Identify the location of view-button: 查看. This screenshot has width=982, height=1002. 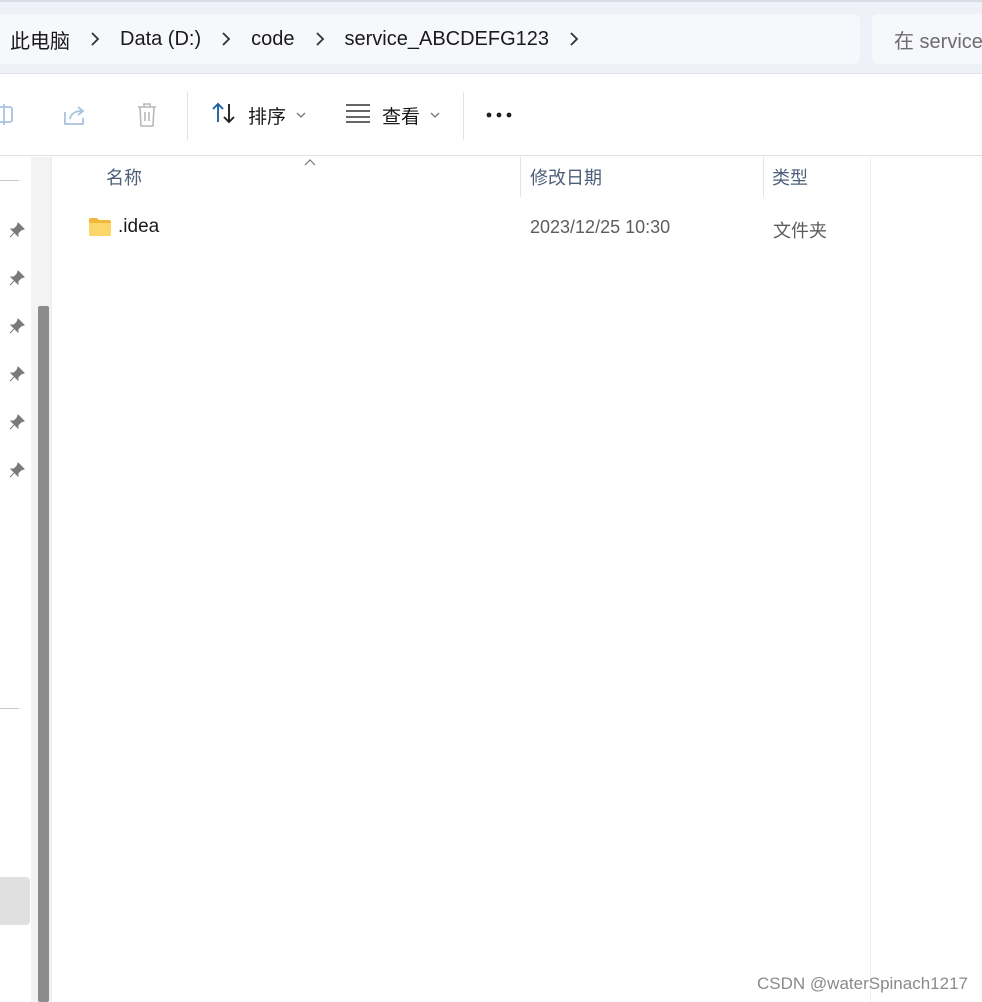
(392, 115).